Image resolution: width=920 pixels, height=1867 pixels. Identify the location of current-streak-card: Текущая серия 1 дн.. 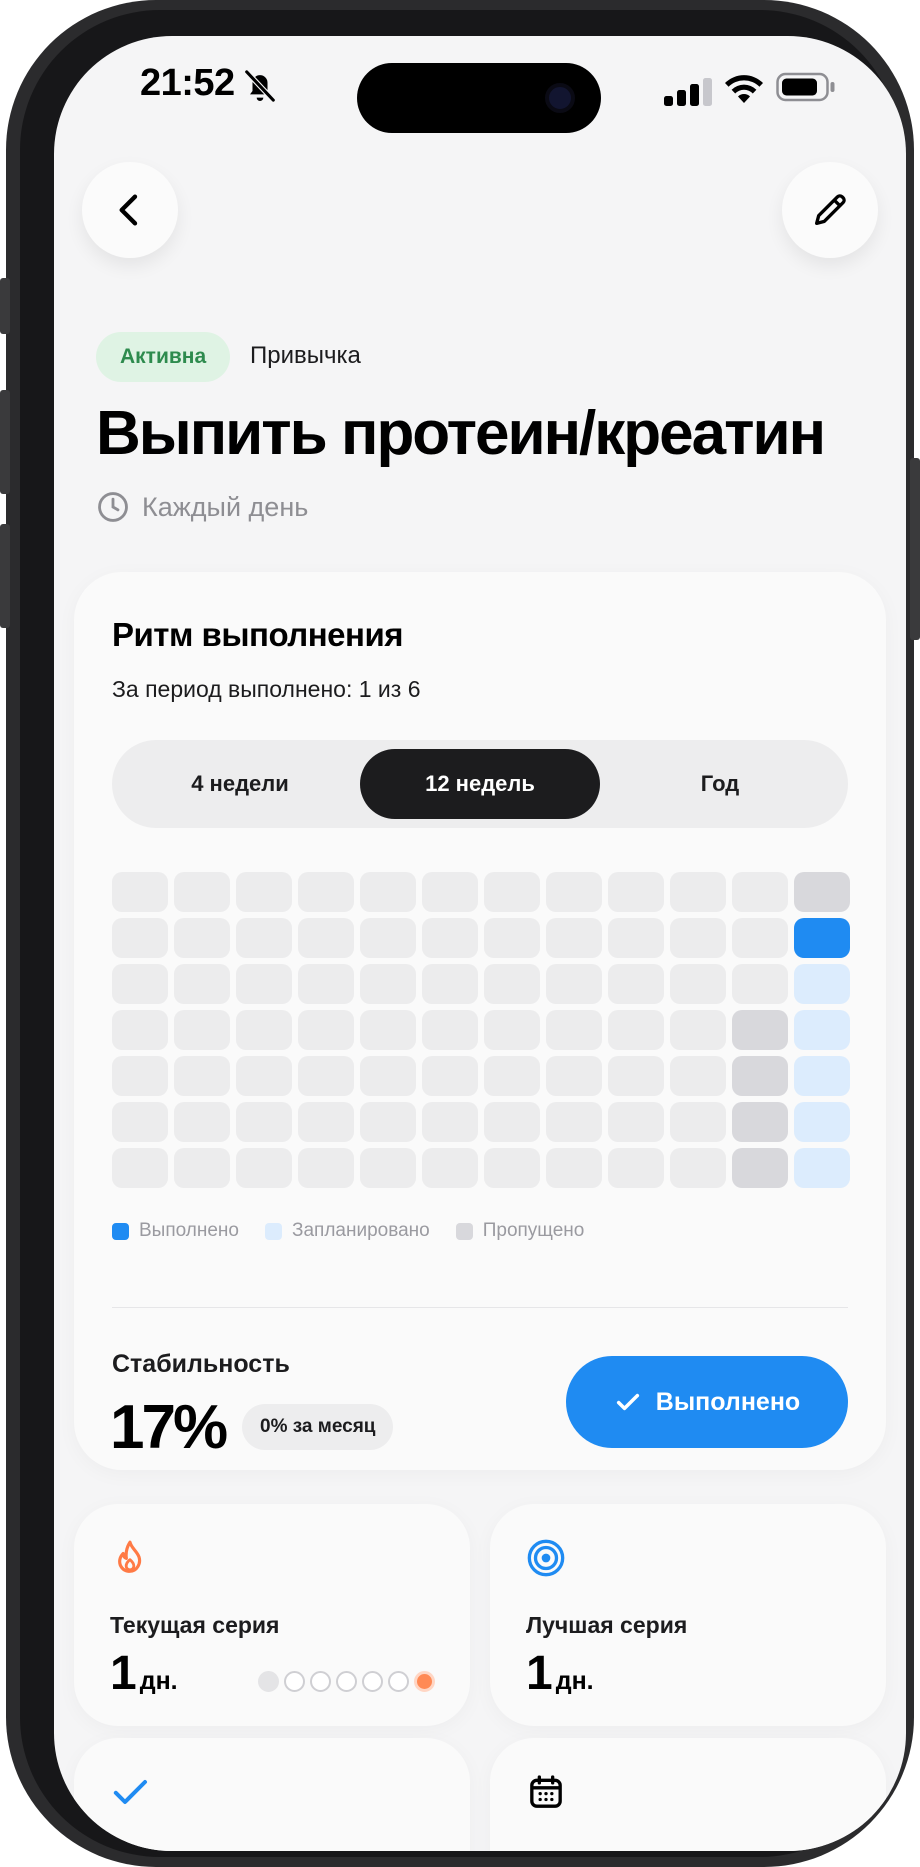
(272, 1615).